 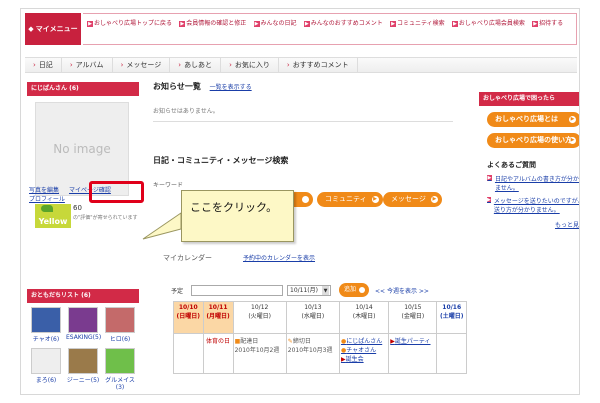 What do you see at coordinates (412, 340) in the screenshot?
I see `event-party-link: ▶誕生パーティ` at bounding box center [412, 340].